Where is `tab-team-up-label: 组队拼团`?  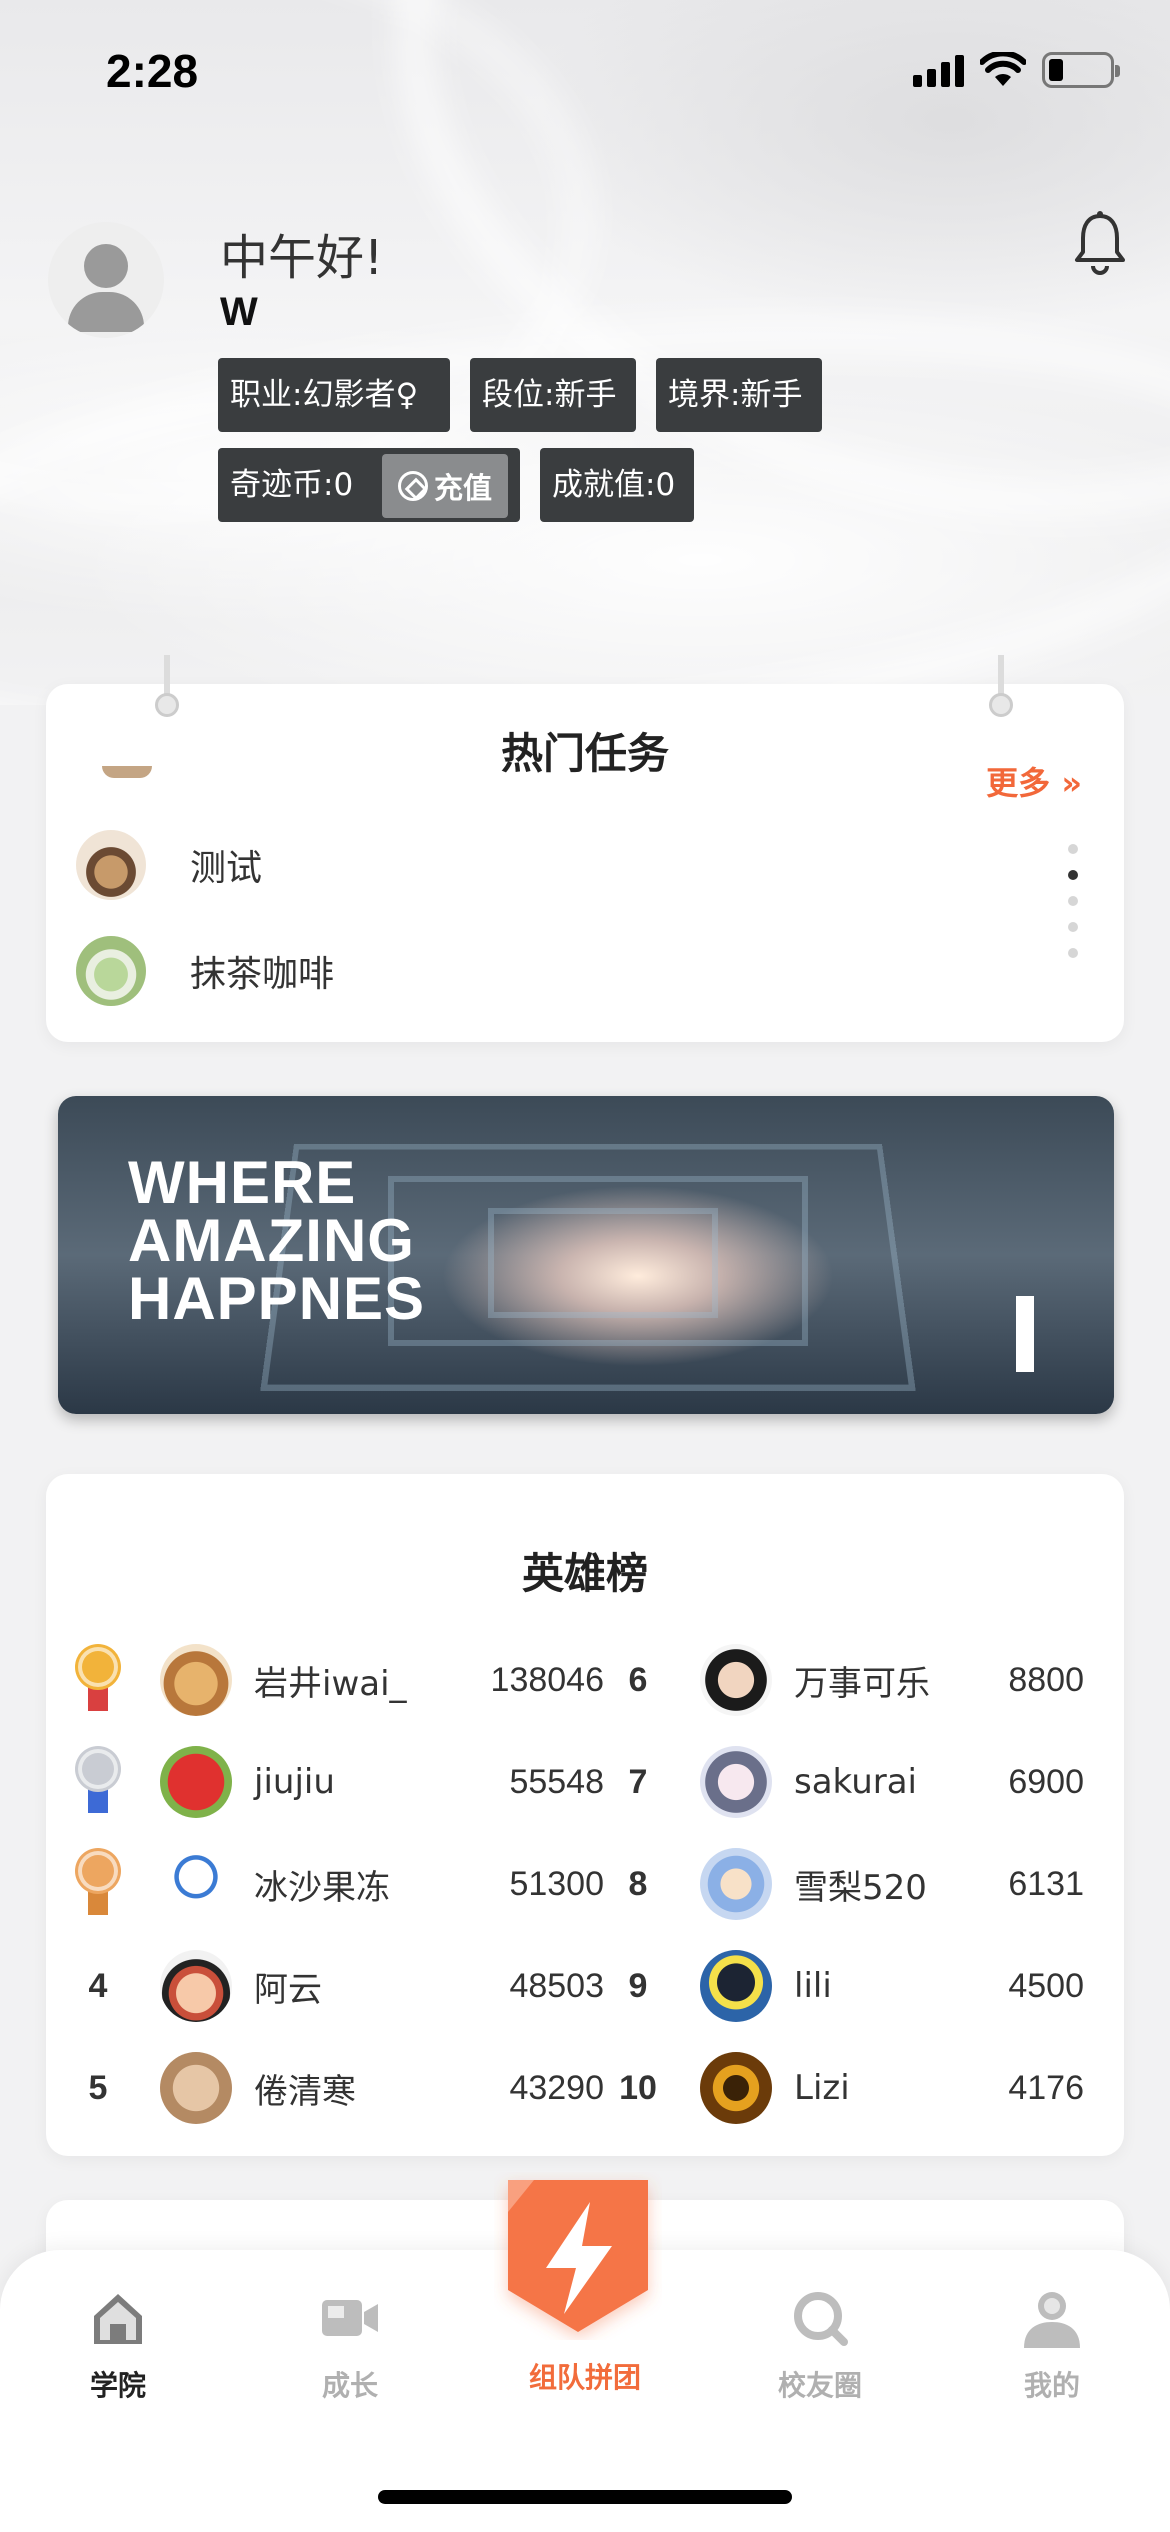
tab-team-up-label: 组队拼团 is located at coordinates (585, 2376).